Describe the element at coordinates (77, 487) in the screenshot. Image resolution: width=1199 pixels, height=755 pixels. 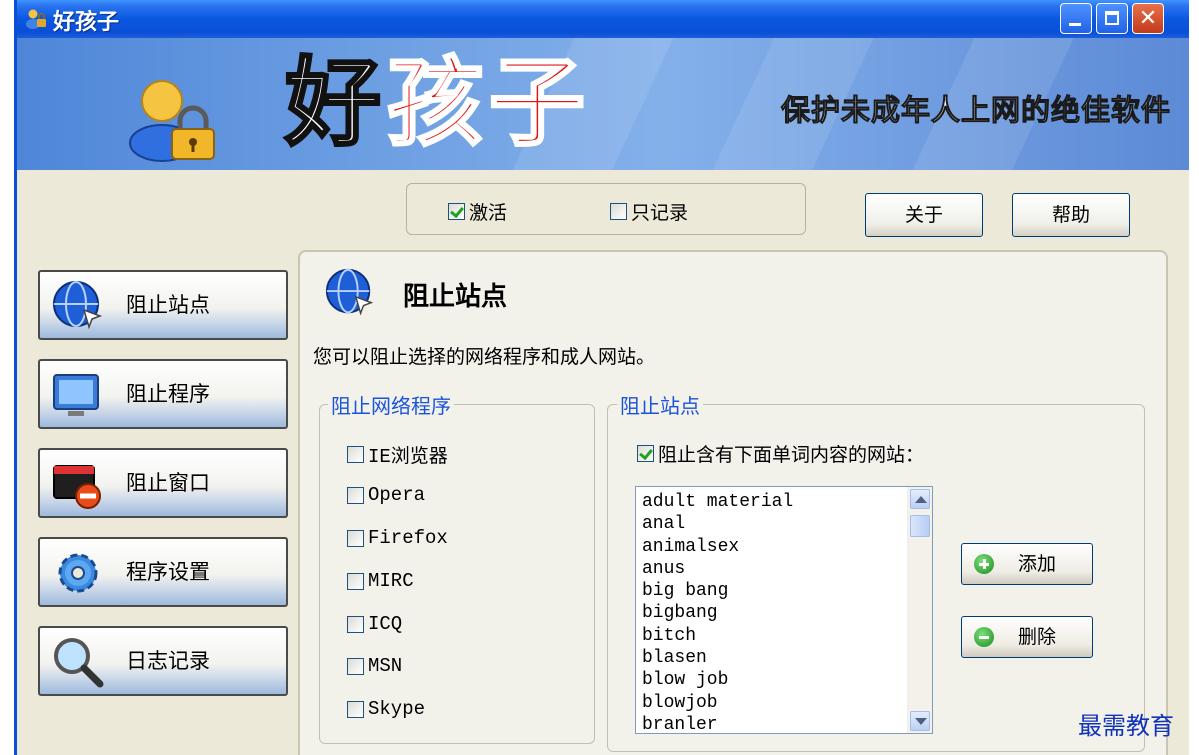
I see `window-block-icon` at that location.